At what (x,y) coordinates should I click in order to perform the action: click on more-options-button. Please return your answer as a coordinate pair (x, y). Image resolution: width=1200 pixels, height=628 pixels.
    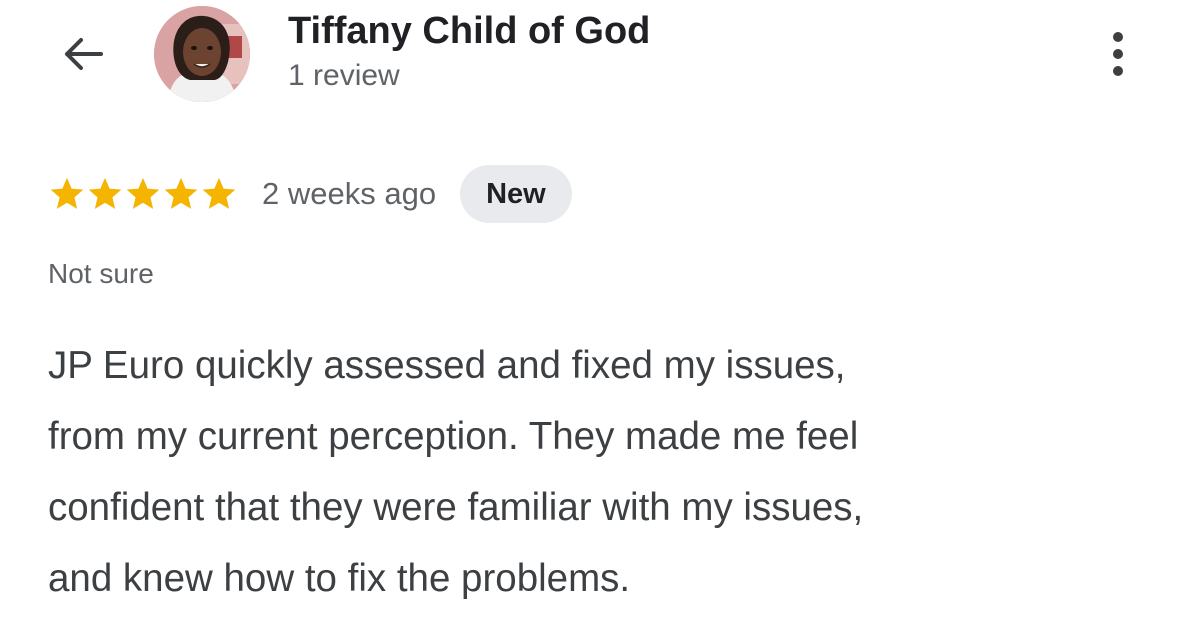
    Looking at the image, I should click on (1118, 54).